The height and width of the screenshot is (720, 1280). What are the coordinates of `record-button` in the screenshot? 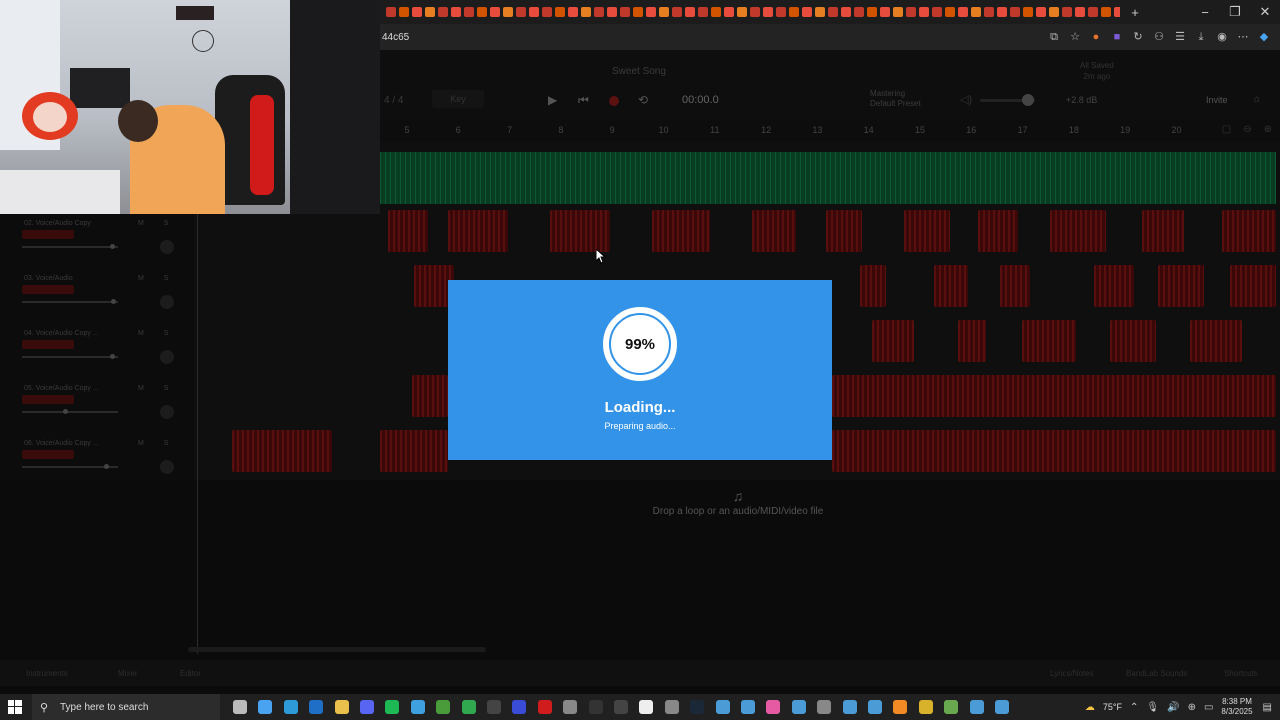 It's located at (614, 101).